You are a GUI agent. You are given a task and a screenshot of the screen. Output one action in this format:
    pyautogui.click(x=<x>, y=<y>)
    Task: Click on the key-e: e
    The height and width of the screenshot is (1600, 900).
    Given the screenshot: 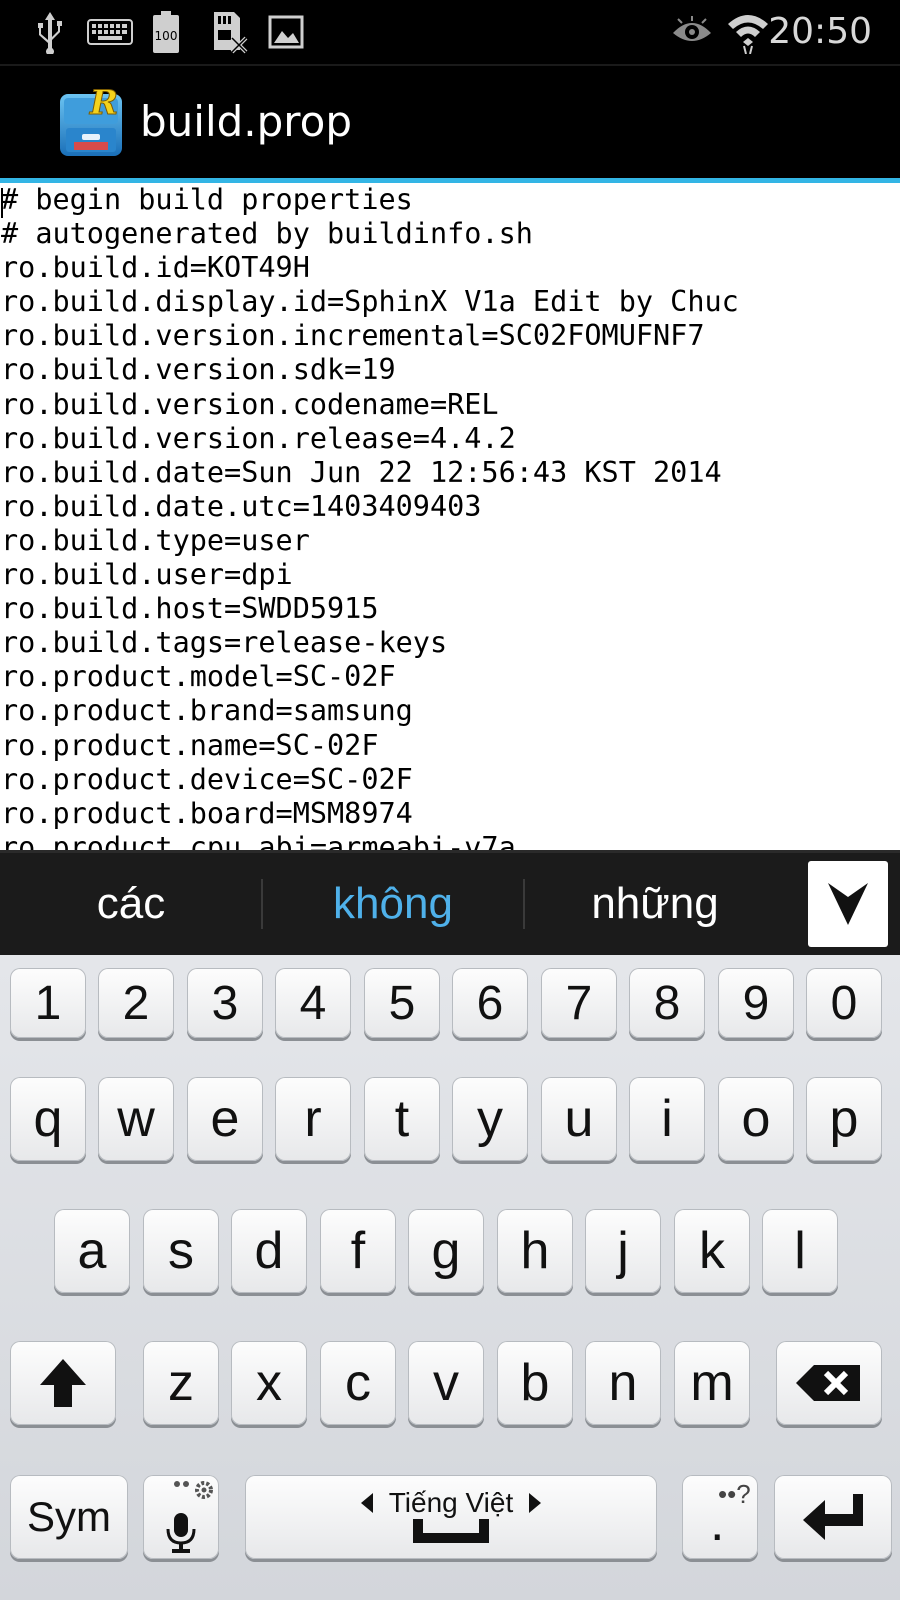 What is the action you would take?
    pyautogui.click(x=225, y=1119)
    